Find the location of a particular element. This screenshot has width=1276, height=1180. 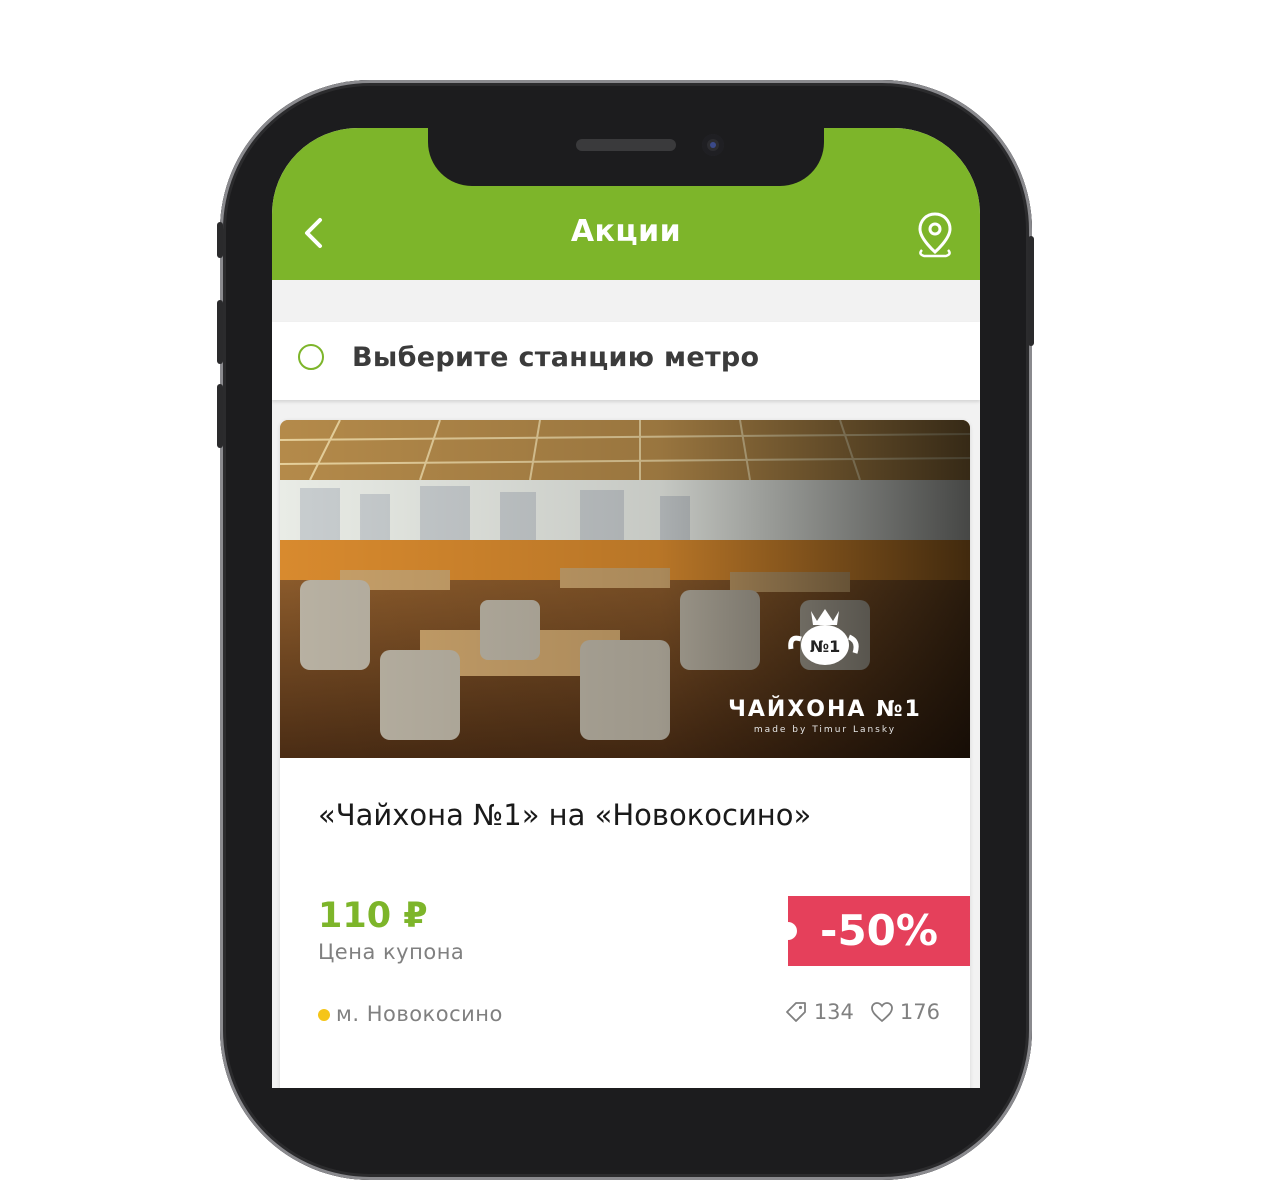

coupon-price-caption: Цена купона is located at coordinates (391, 952).